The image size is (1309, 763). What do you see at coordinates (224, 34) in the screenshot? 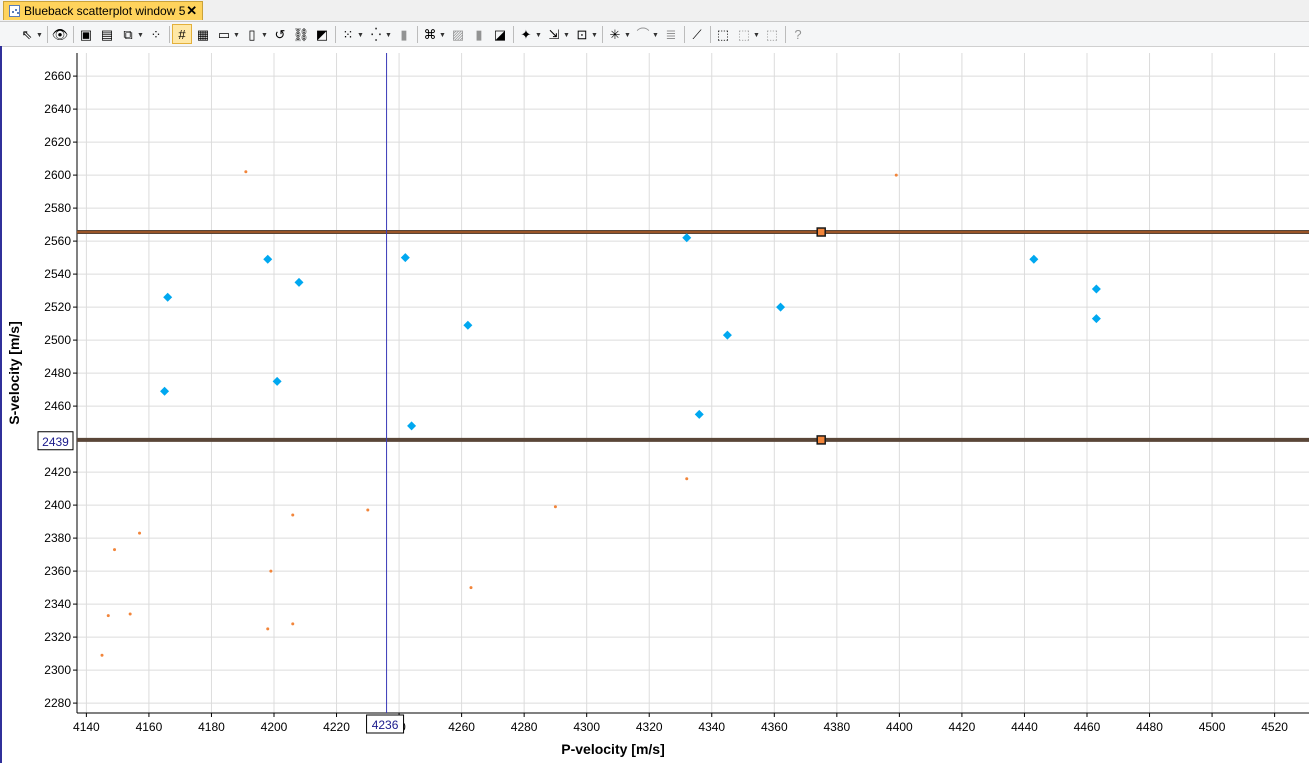
I see `frame-bottom-icon: ▭` at bounding box center [224, 34].